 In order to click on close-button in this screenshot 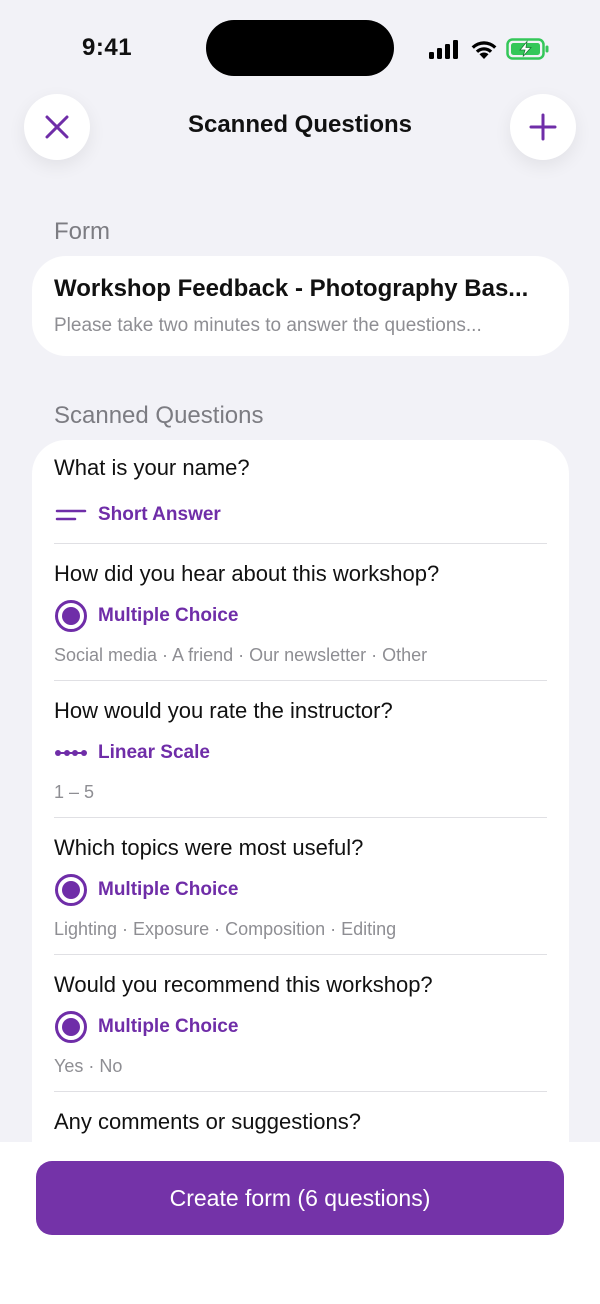, I will do `click(57, 127)`.